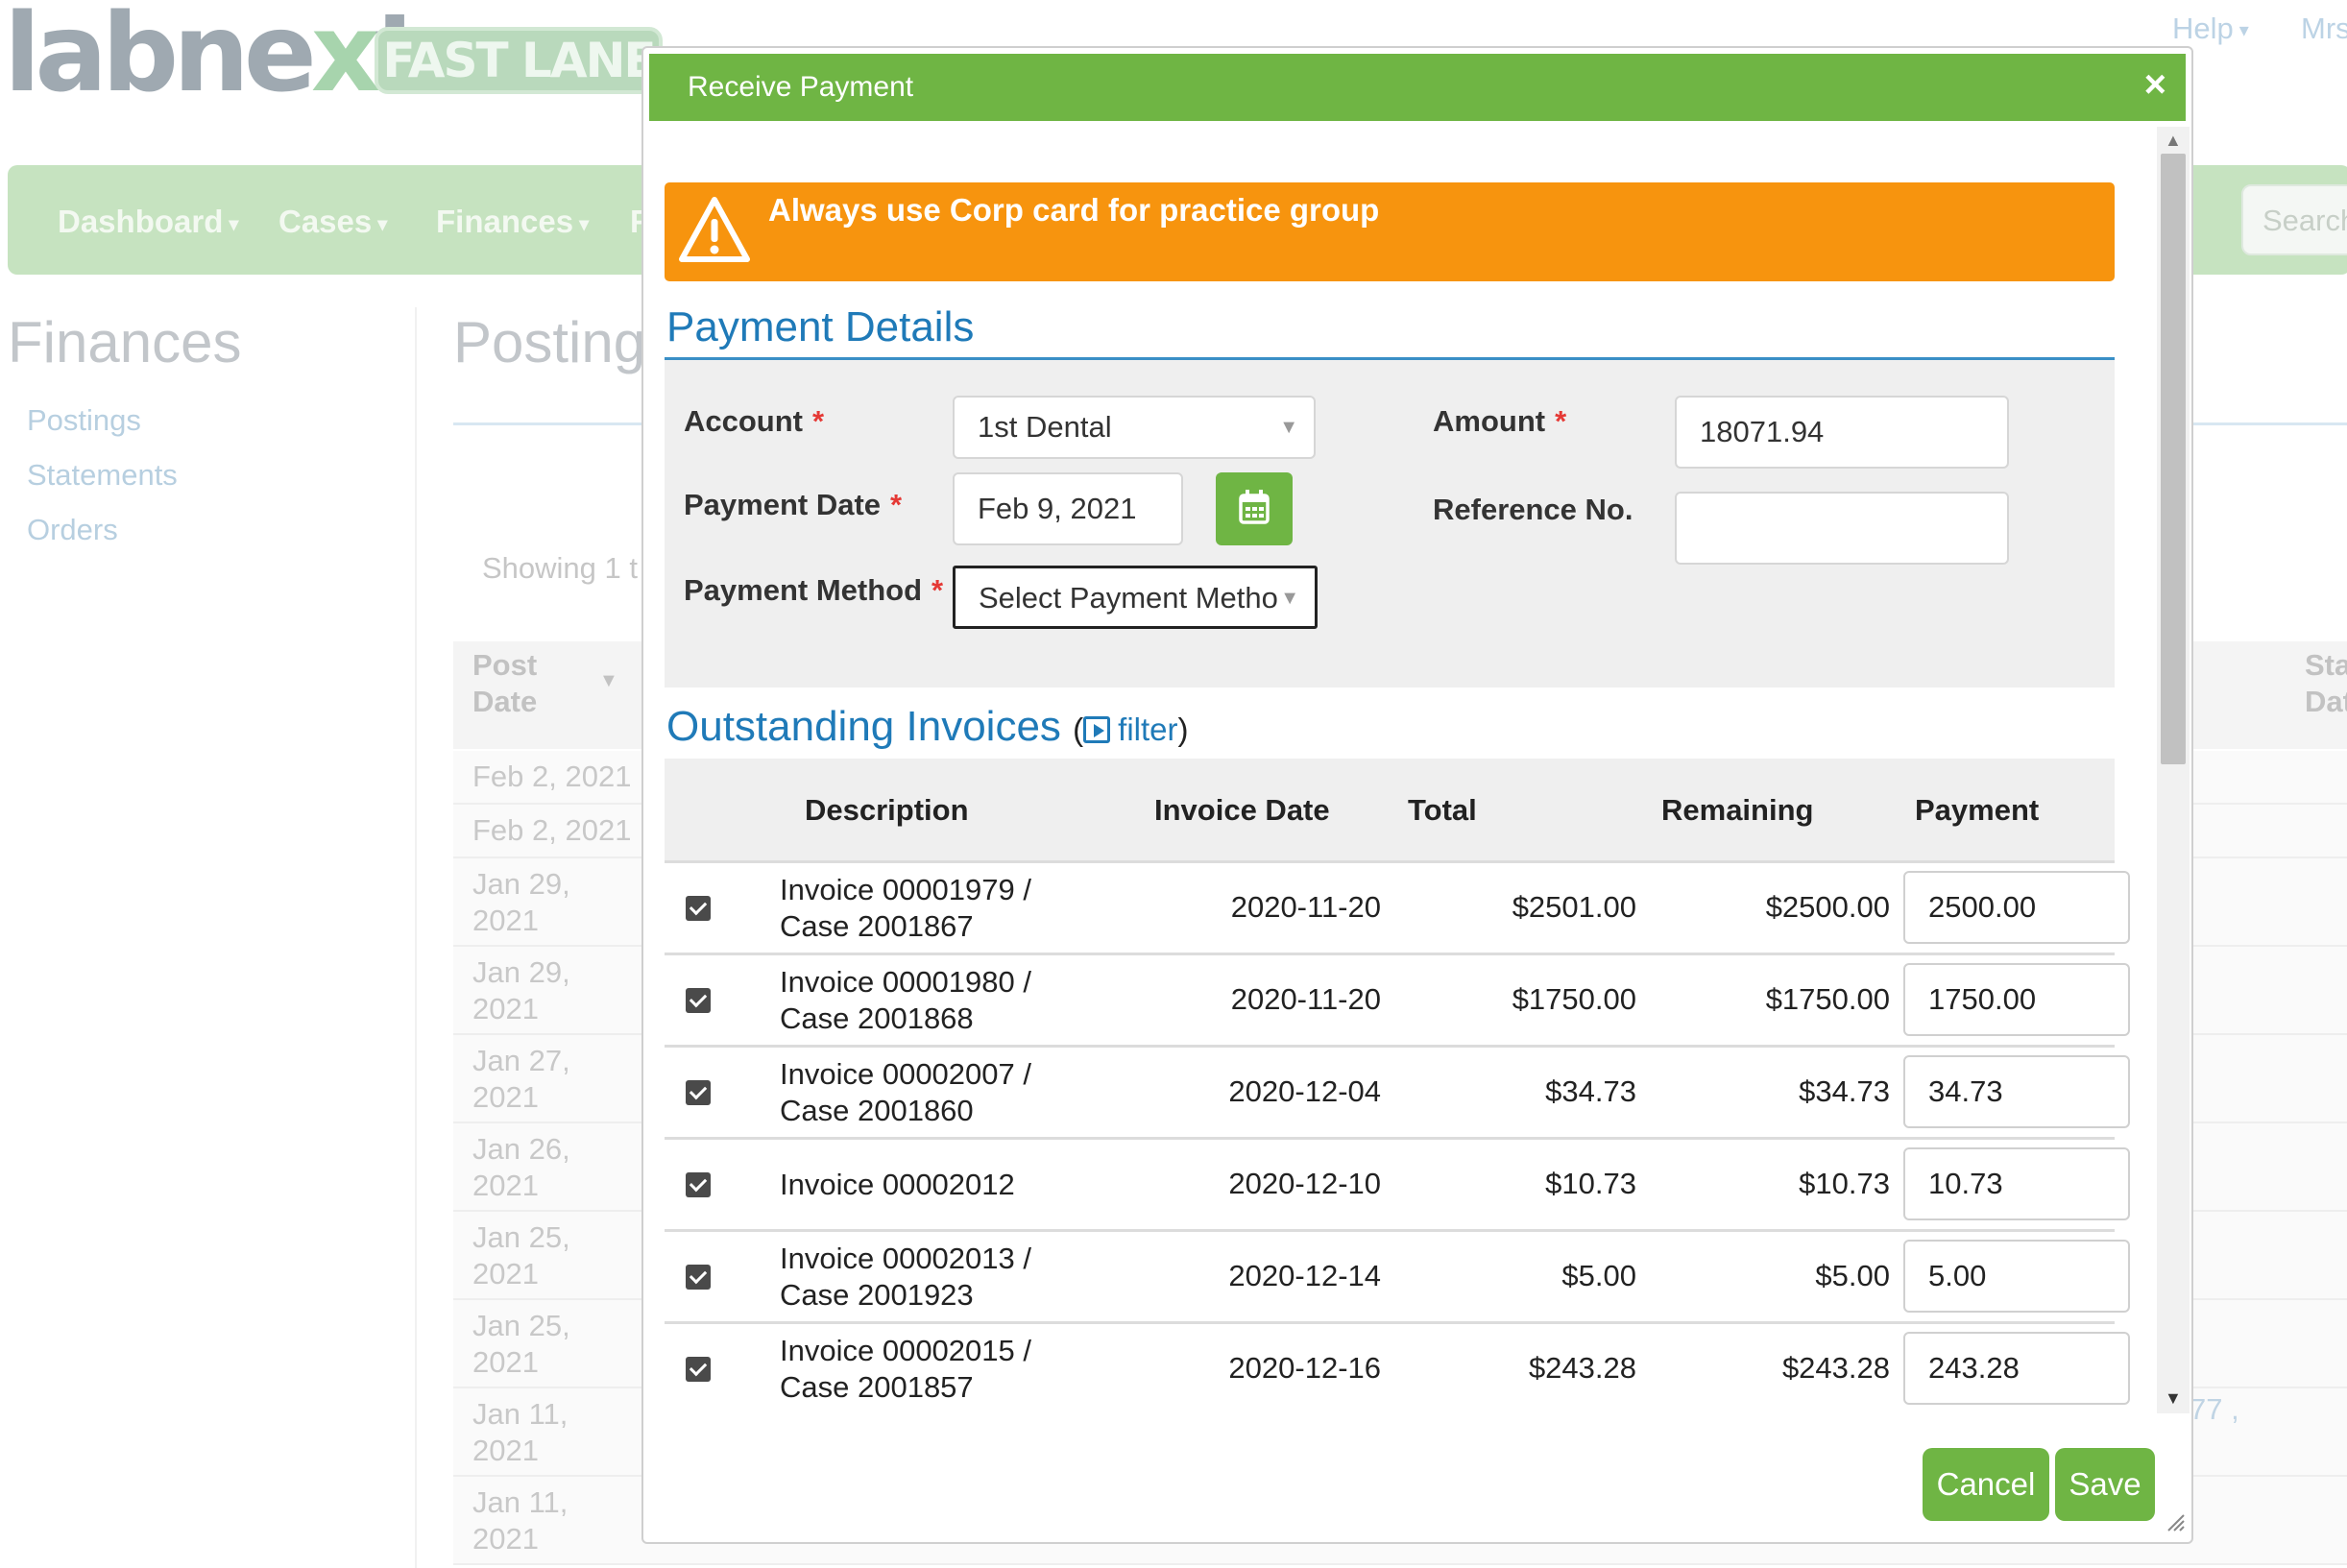 The image size is (2347, 1568). Describe the element at coordinates (887, 810) in the screenshot. I see `header-description: Description` at that location.